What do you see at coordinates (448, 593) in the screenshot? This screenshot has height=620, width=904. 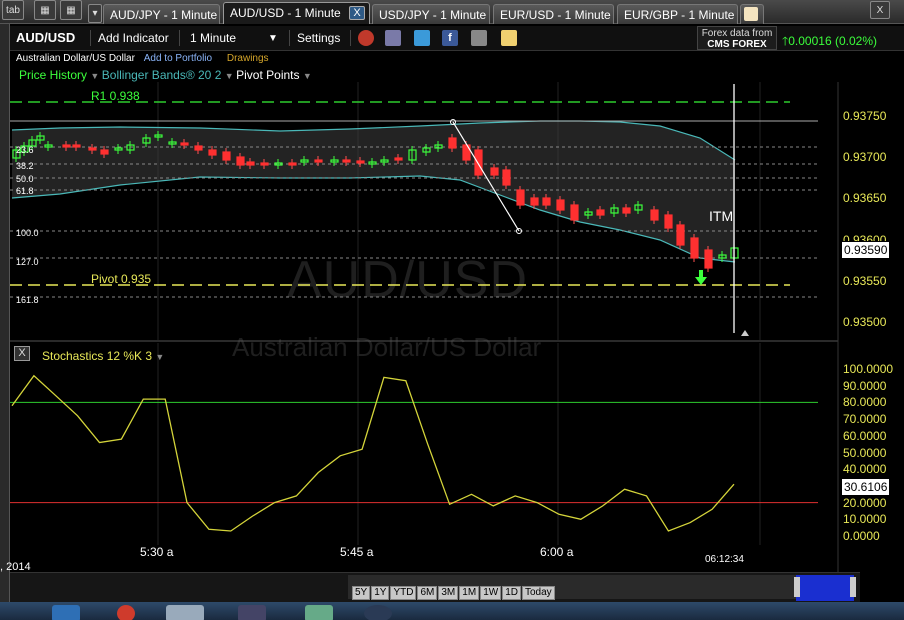 I see `range-button: 3M` at bounding box center [448, 593].